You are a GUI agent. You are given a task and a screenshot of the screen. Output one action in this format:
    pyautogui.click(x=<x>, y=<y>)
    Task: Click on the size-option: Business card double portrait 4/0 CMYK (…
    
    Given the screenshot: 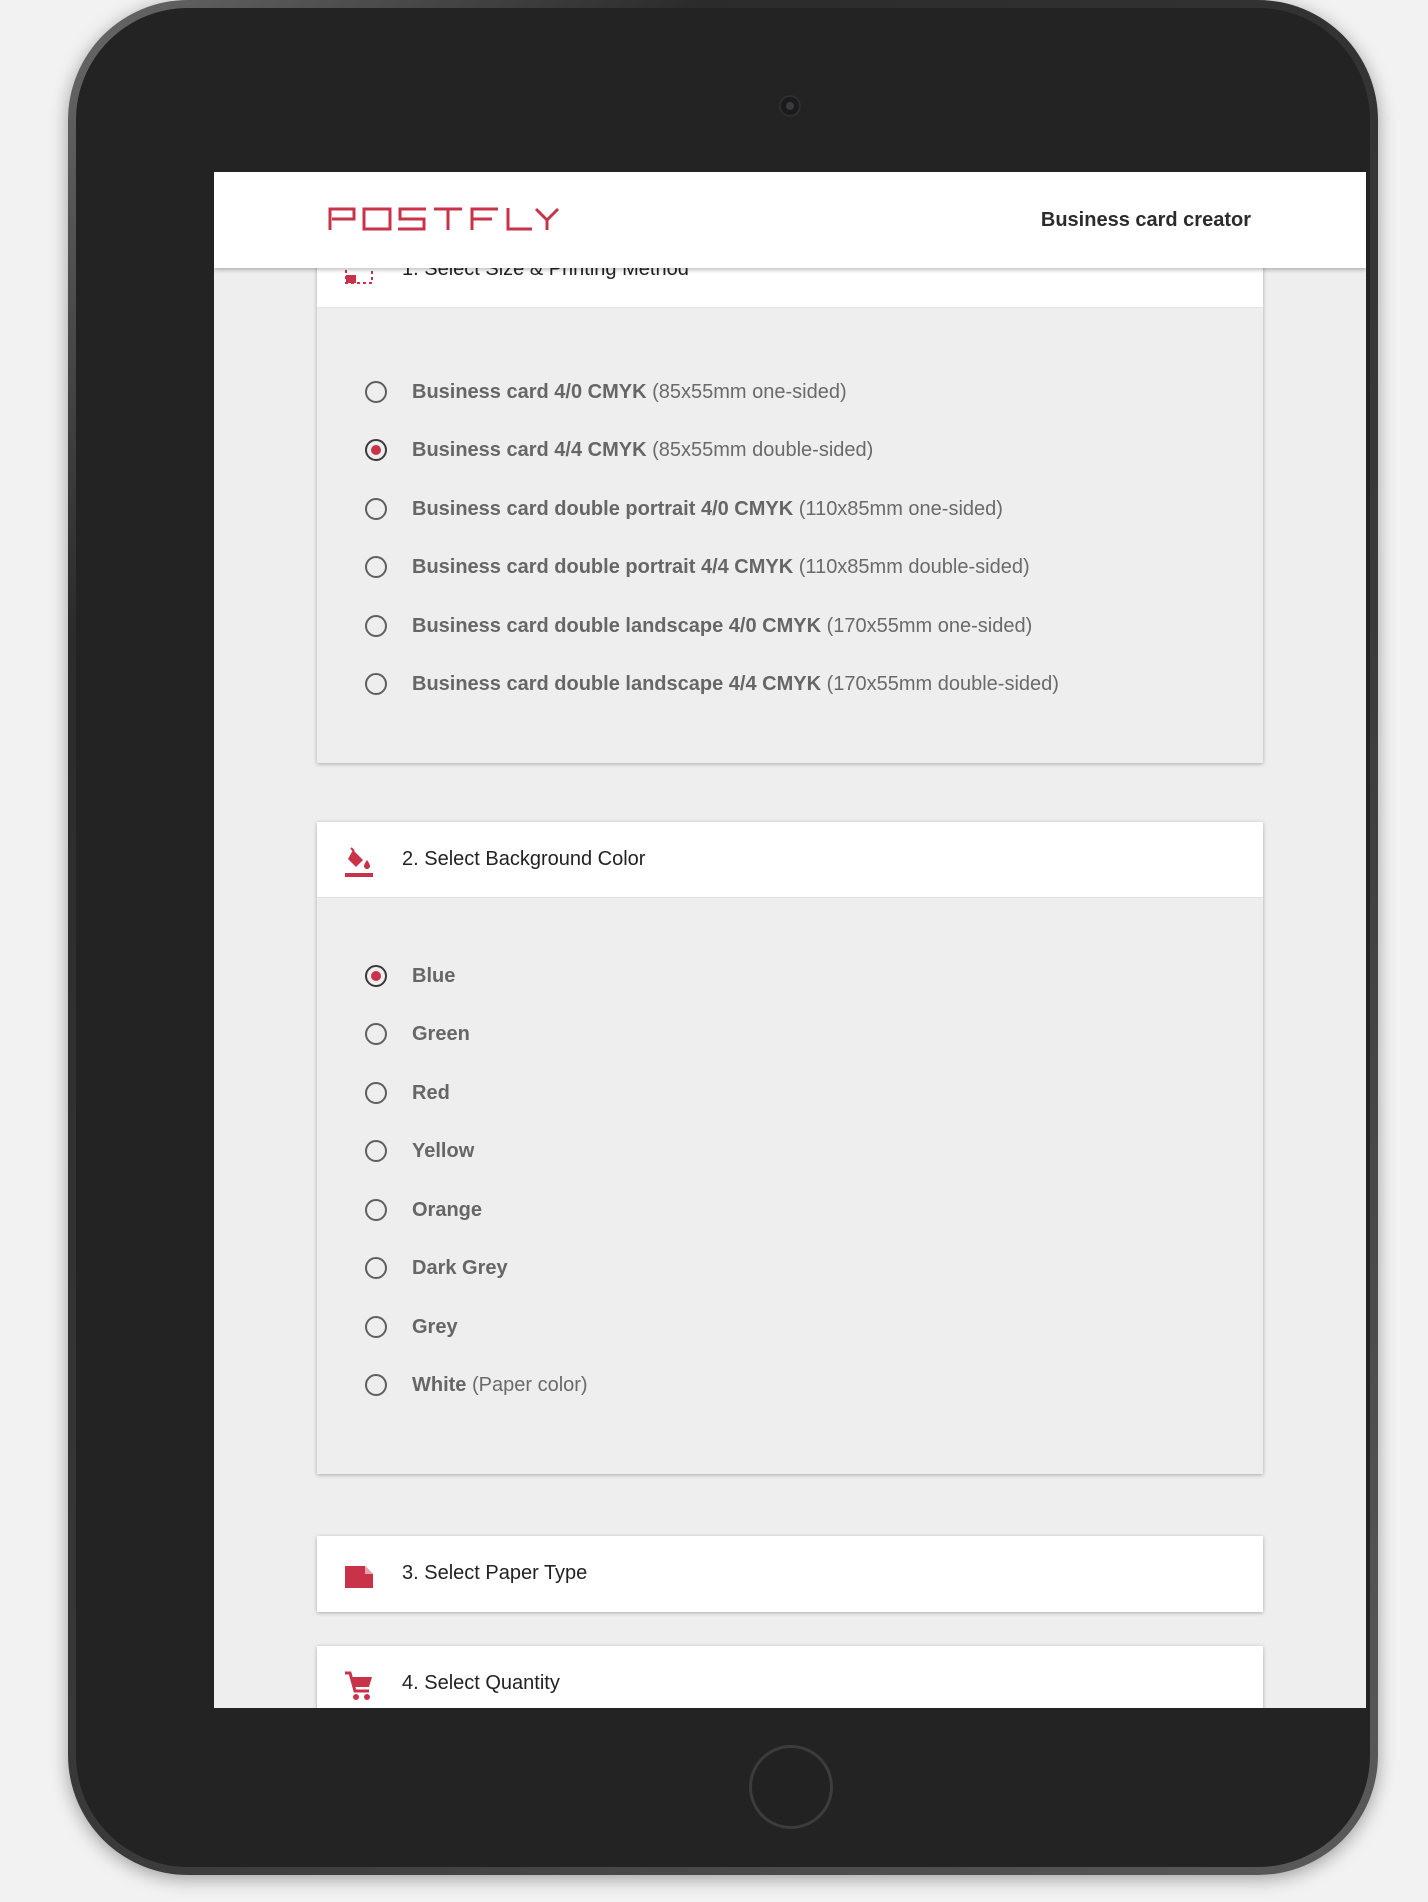 What is the action you would take?
    pyautogui.click(x=684, y=509)
    